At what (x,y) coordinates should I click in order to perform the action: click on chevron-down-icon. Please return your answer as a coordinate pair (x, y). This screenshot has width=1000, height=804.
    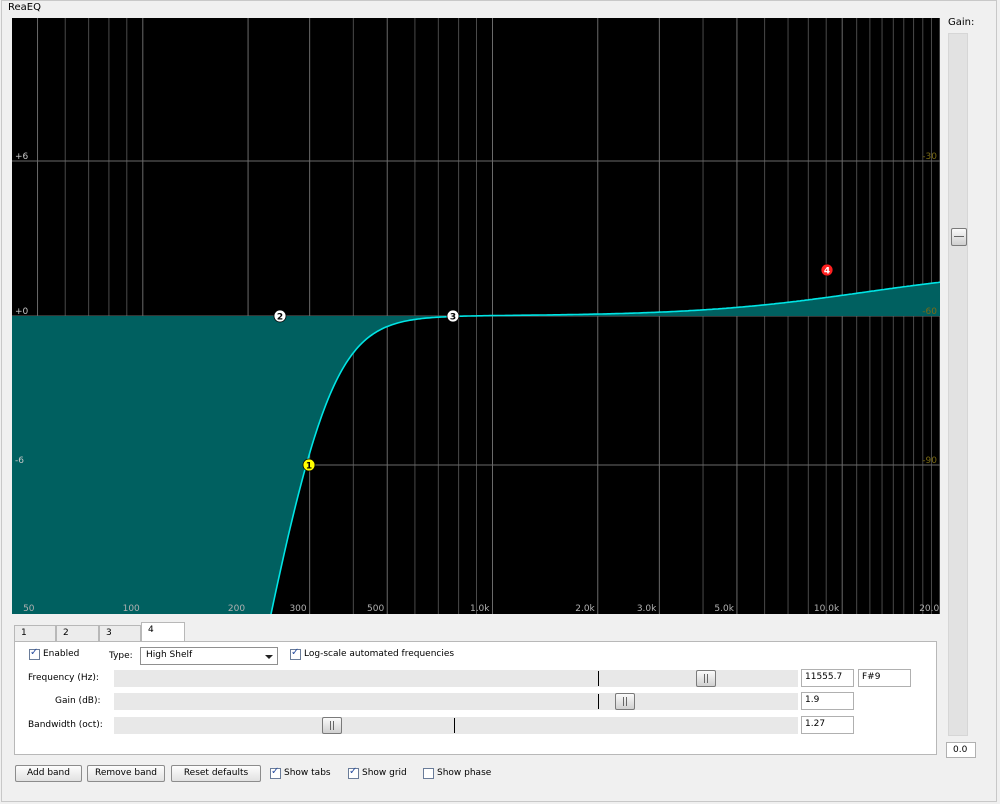
    Looking at the image, I should click on (269, 657).